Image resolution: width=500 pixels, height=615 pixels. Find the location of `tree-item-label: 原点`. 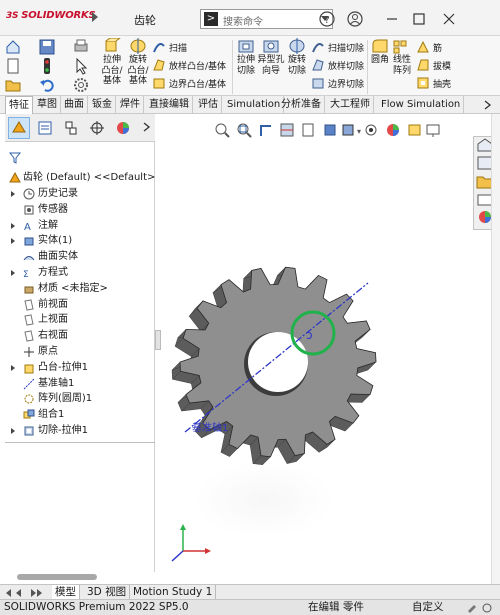

tree-item-label: 原点 is located at coordinates (48, 351).